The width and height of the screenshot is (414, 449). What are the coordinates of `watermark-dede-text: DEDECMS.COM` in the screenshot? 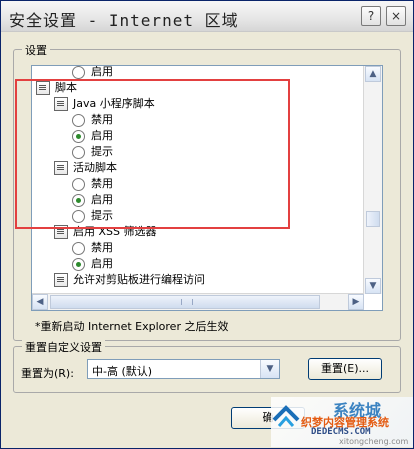 It's located at (341, 432).